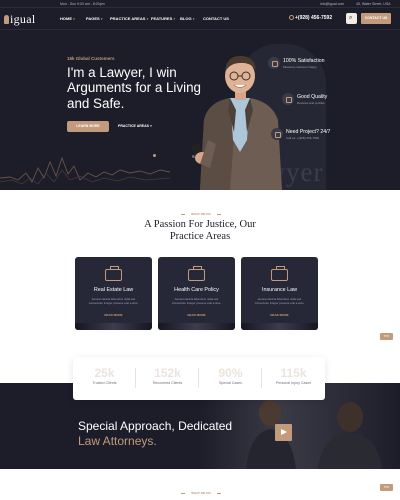  I want to click on stat-value: 152k, so click(167, 373).